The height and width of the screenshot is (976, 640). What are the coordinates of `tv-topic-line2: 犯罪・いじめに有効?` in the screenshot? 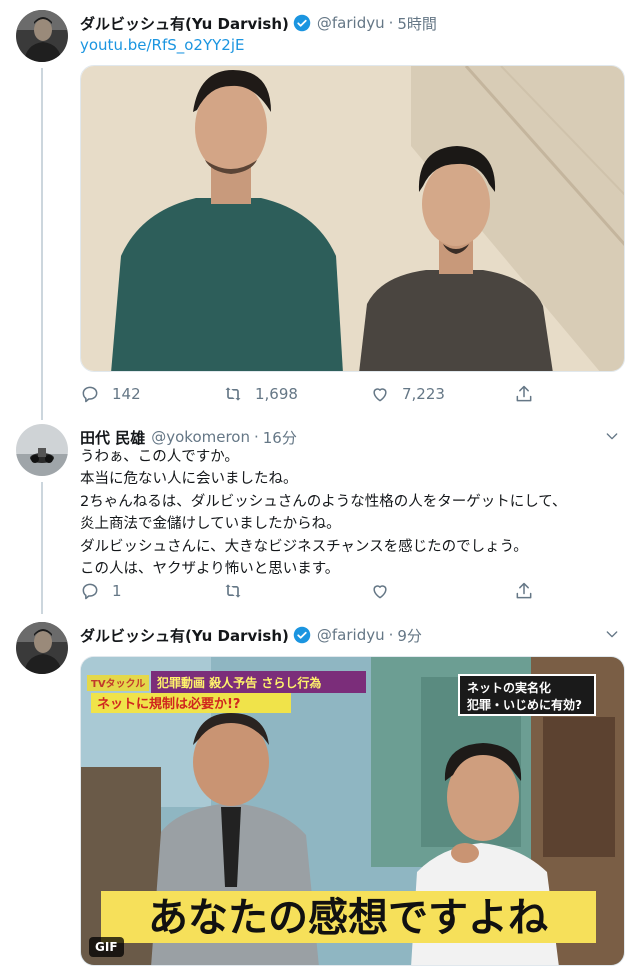 It's located at (524, 704).